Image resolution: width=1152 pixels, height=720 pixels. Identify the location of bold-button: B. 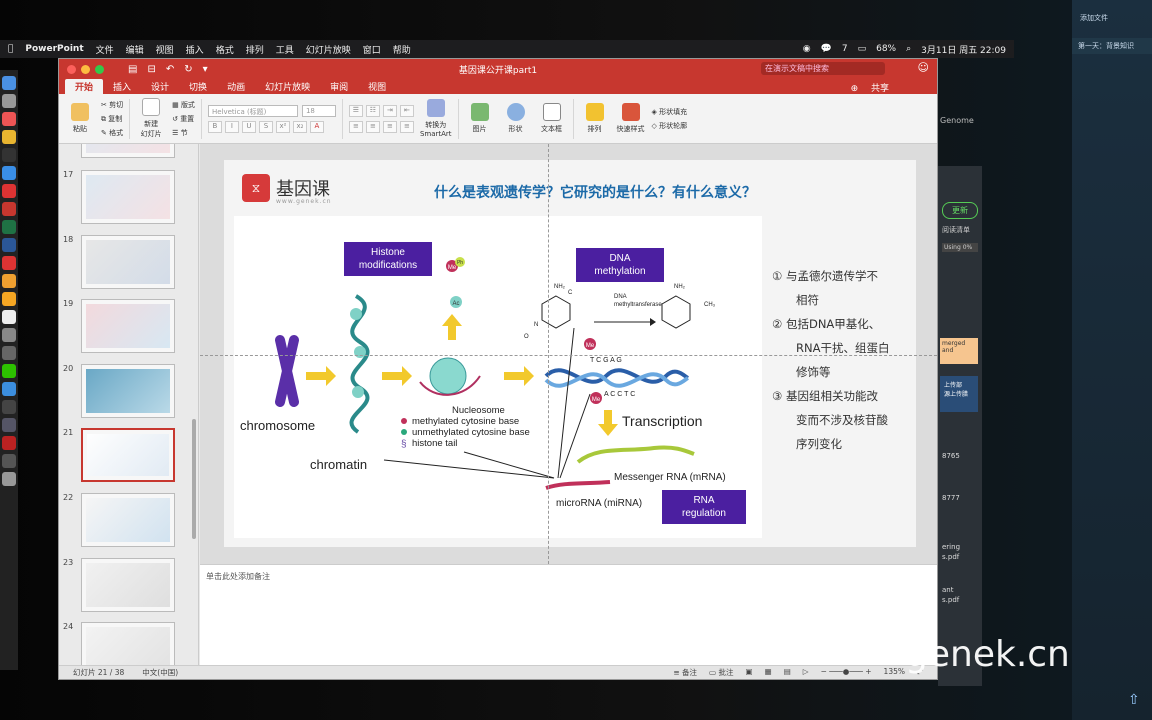
(214, 126).